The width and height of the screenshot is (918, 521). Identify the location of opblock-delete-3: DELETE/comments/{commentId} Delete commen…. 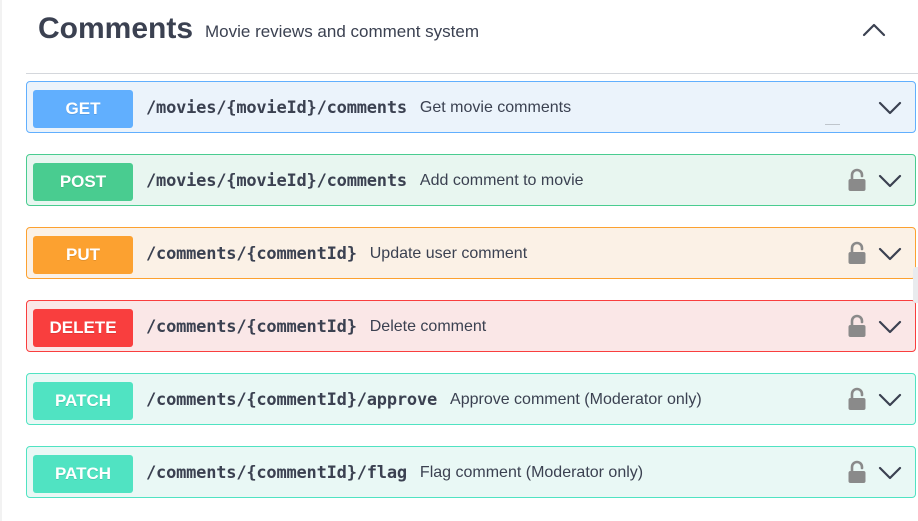
(471, 326).